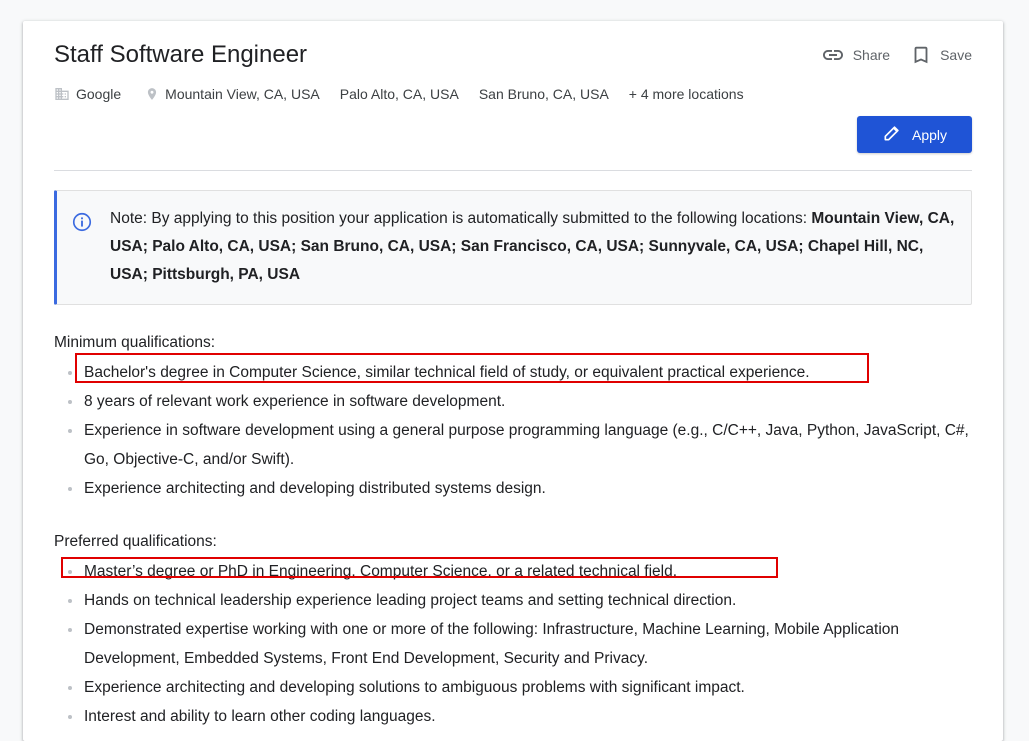 Image resolution: width=1029 pixels, height=741 pixels. Describe the element at coordinates (152, 94) in the screenshot. I see `location-pin-icon` at that location.